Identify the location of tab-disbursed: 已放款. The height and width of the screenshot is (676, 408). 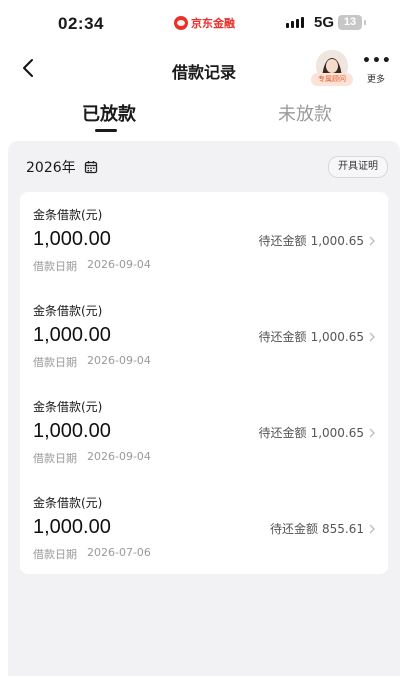
(109, 113).